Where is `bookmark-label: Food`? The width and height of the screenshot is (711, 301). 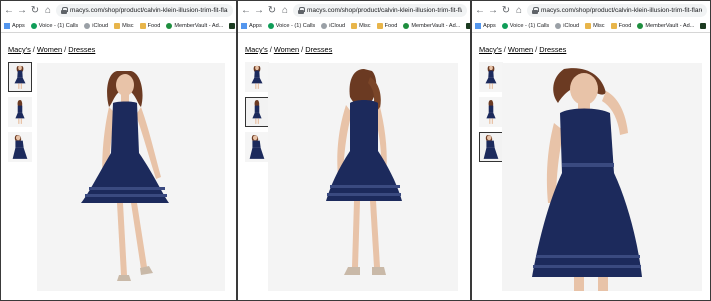 bookmark-label: Food is located at coordinates (391, 26).